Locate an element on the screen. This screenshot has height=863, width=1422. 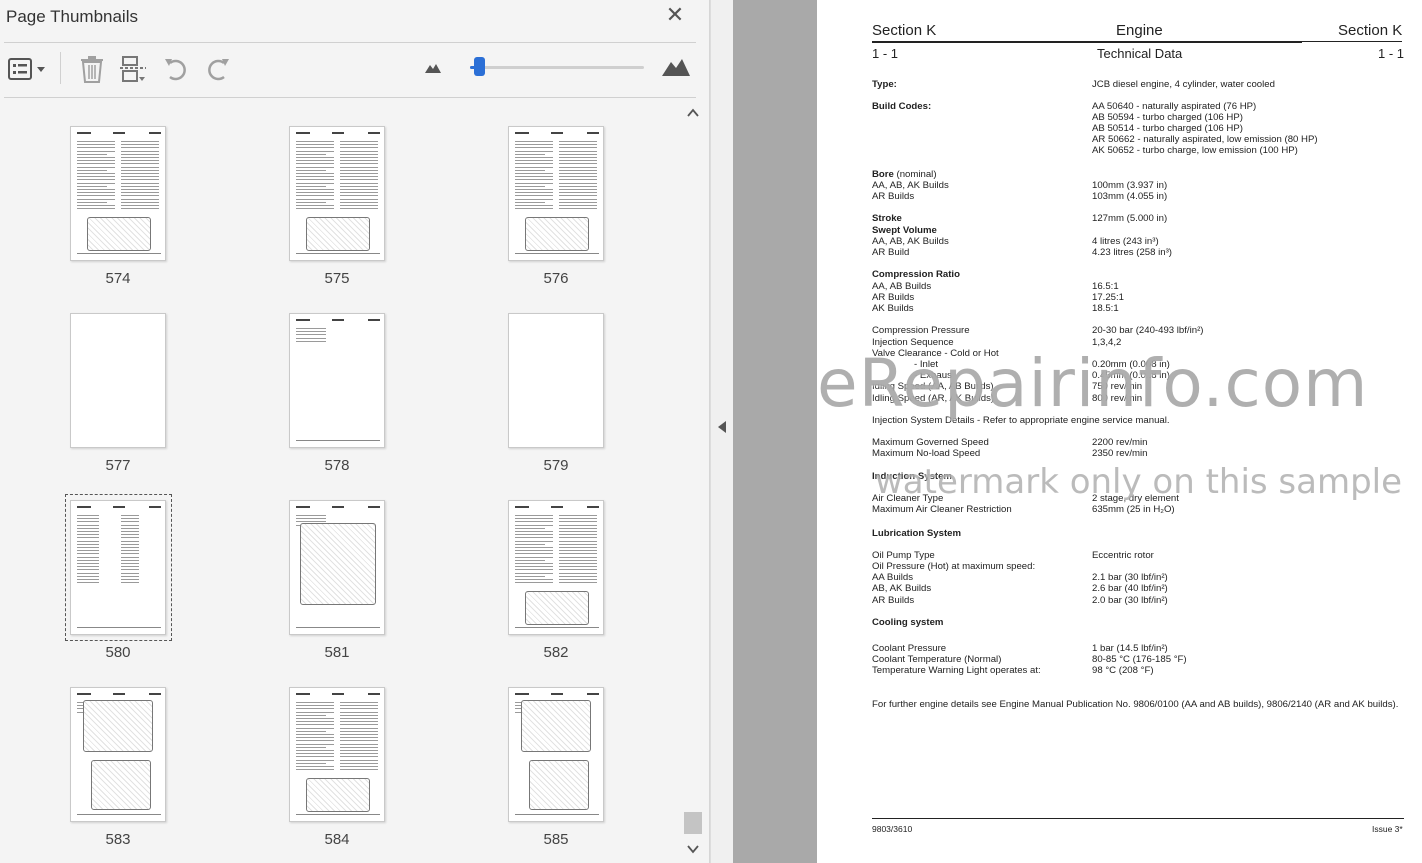
rotate-clockwise-button is located at coordinates (218, 69).